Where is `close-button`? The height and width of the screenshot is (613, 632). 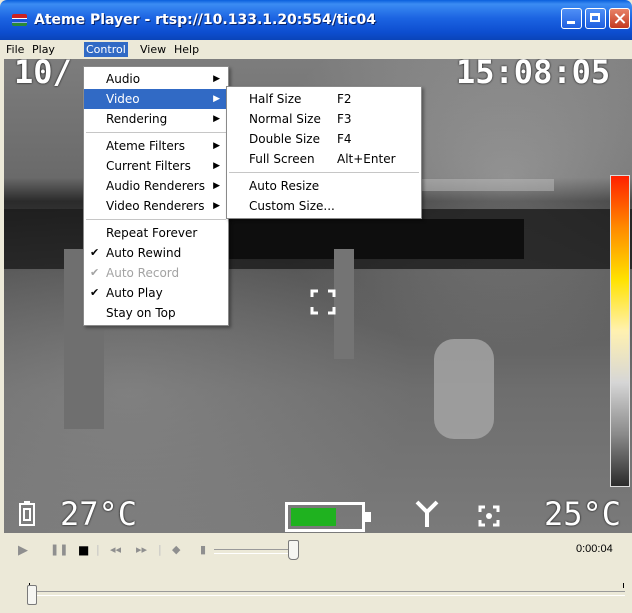 close-button is located at coordinates (619, 18).